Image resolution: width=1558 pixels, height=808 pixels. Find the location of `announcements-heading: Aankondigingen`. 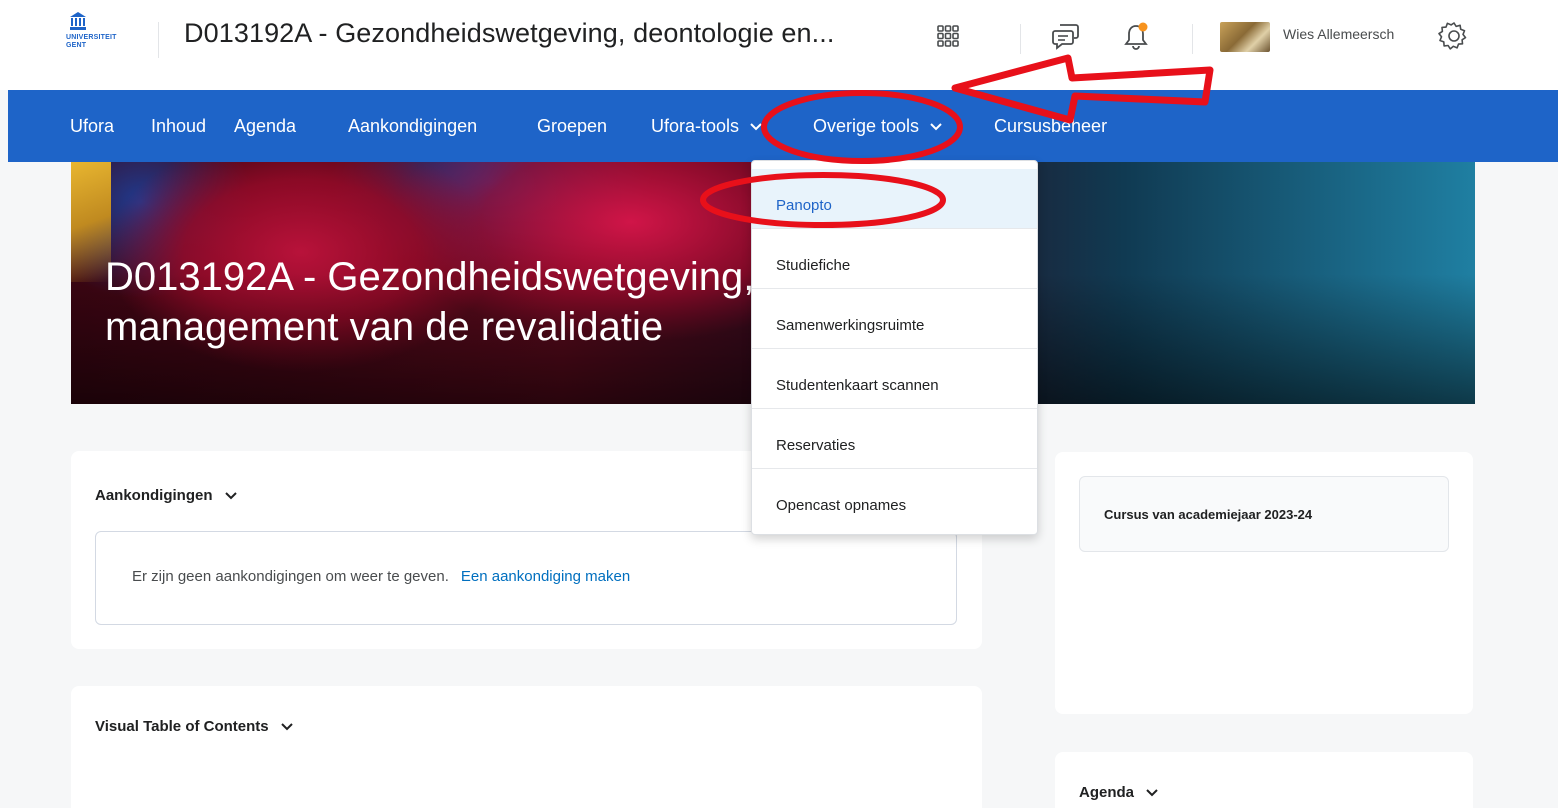

announcements-heading: Aankondigingen is located at coordinates (166, 495).